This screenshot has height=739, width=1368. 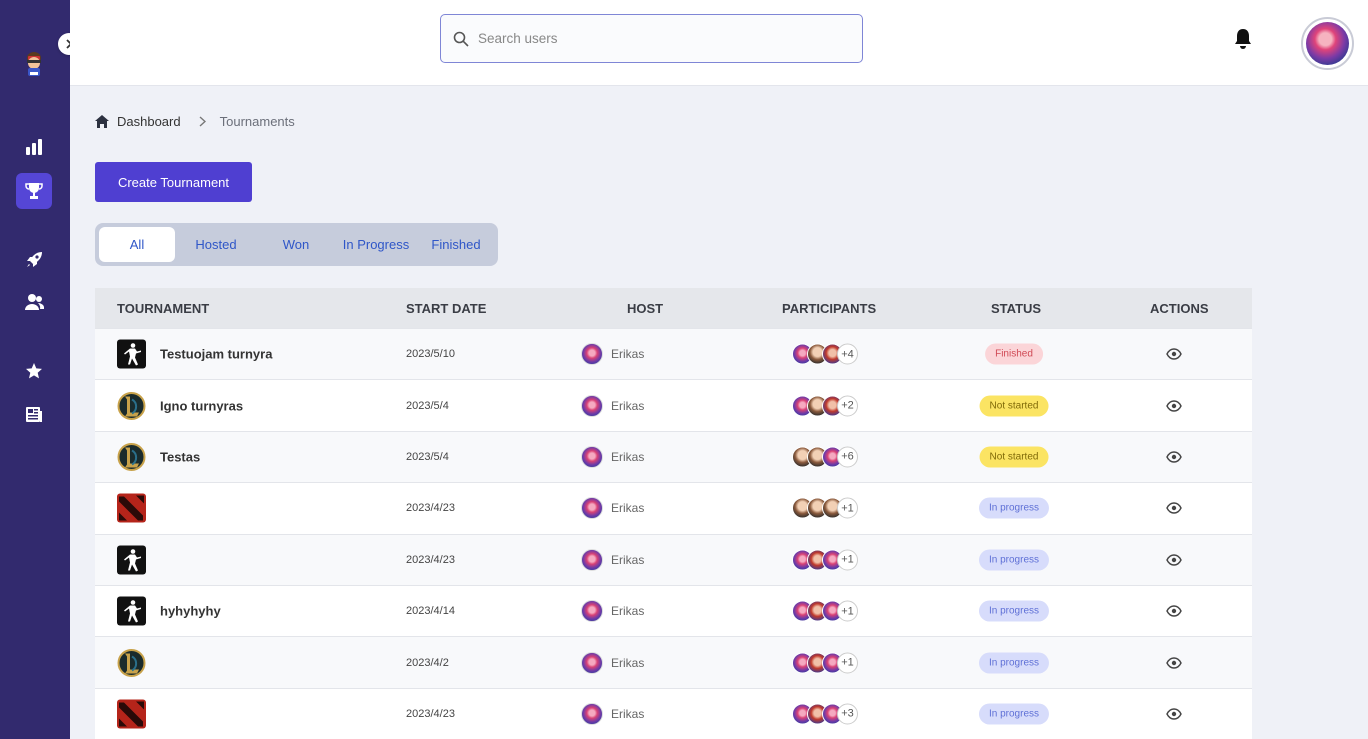 I want to click on table-row: hyhyhyhy 2023/4/14 Erikas +1 In progress, so click(x=673, y=610).